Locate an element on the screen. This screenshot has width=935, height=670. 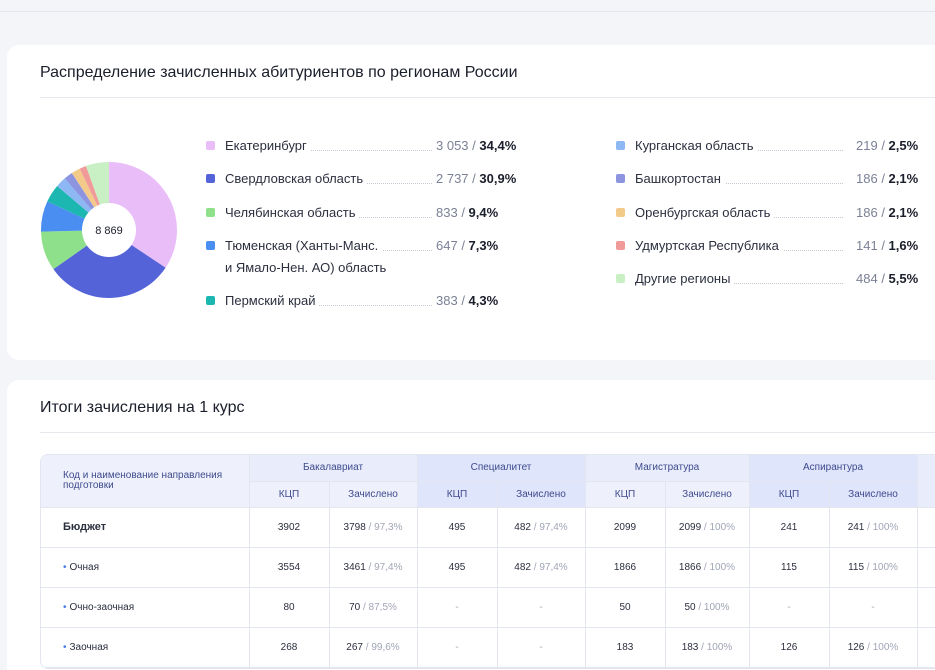
legend-value: 219 / 2,5% is located at coordinates (885, 146).